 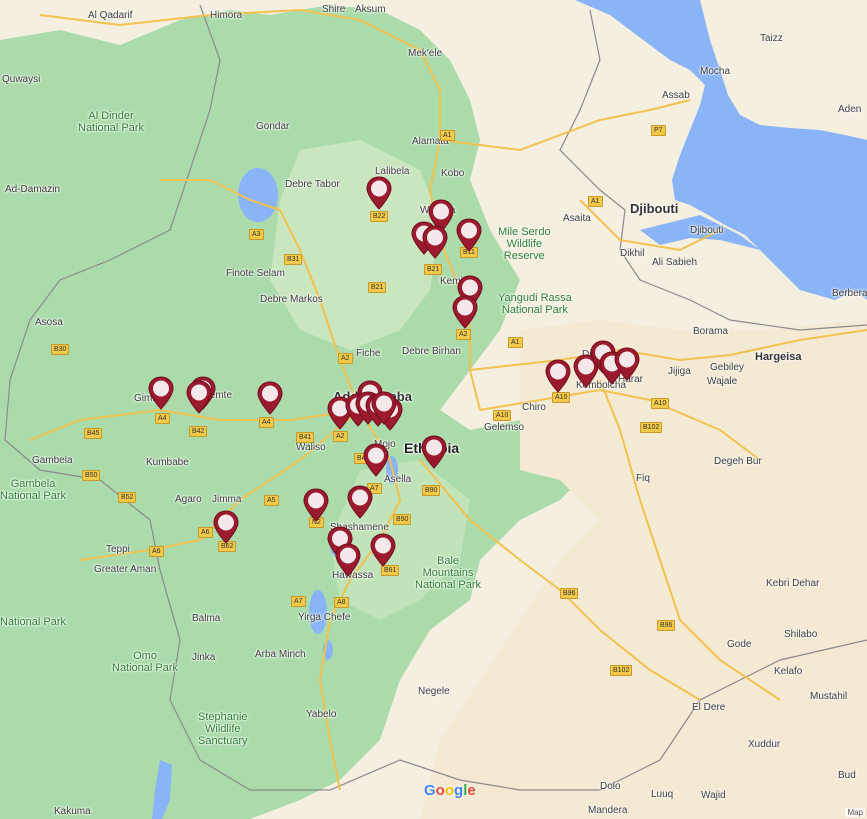 What do you see at coordinates (227, 499) in the screenshot?
I see `label-jimma: Jimma` at bounding box center [227, 499].